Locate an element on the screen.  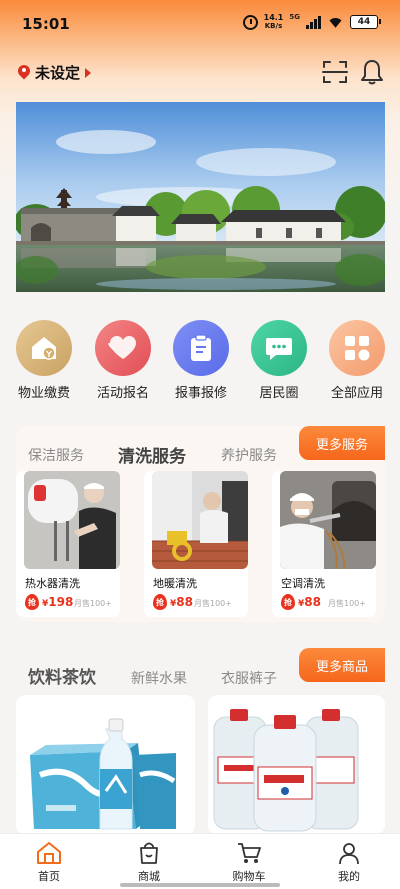
app-label: 报事报修 is located at coordinates (200, 393).